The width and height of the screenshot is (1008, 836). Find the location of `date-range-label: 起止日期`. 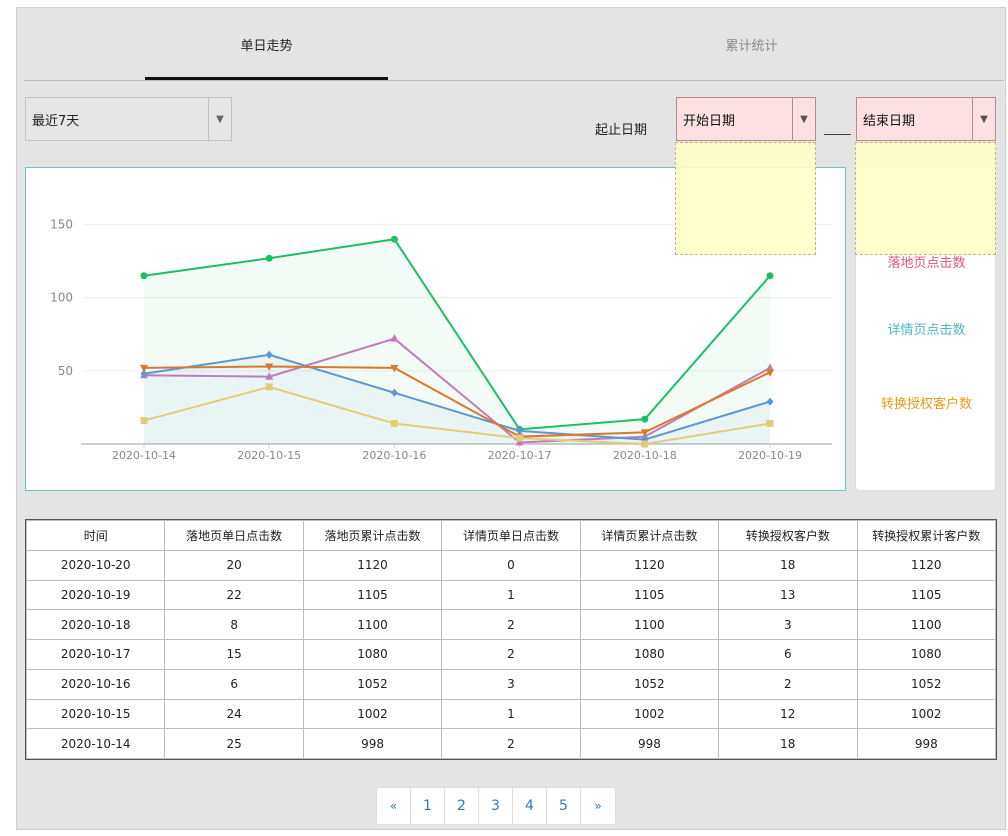

date-range-label: 起止日期 is located at coordinates (621, 130).